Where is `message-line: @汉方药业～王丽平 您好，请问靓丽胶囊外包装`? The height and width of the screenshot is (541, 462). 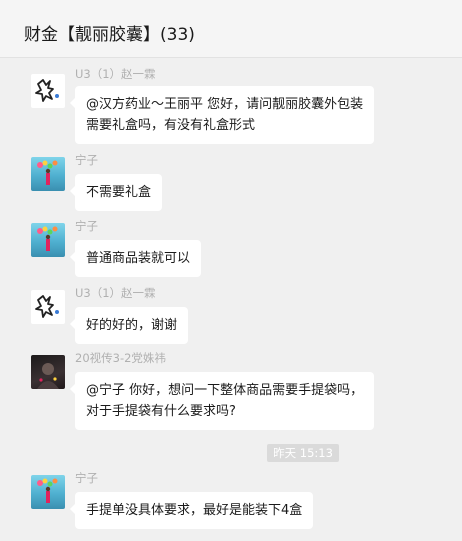
message-line: @汉方药业～王丽平 您好，请问靓丽胶囊外包装 is located at coordinates (225, 104).